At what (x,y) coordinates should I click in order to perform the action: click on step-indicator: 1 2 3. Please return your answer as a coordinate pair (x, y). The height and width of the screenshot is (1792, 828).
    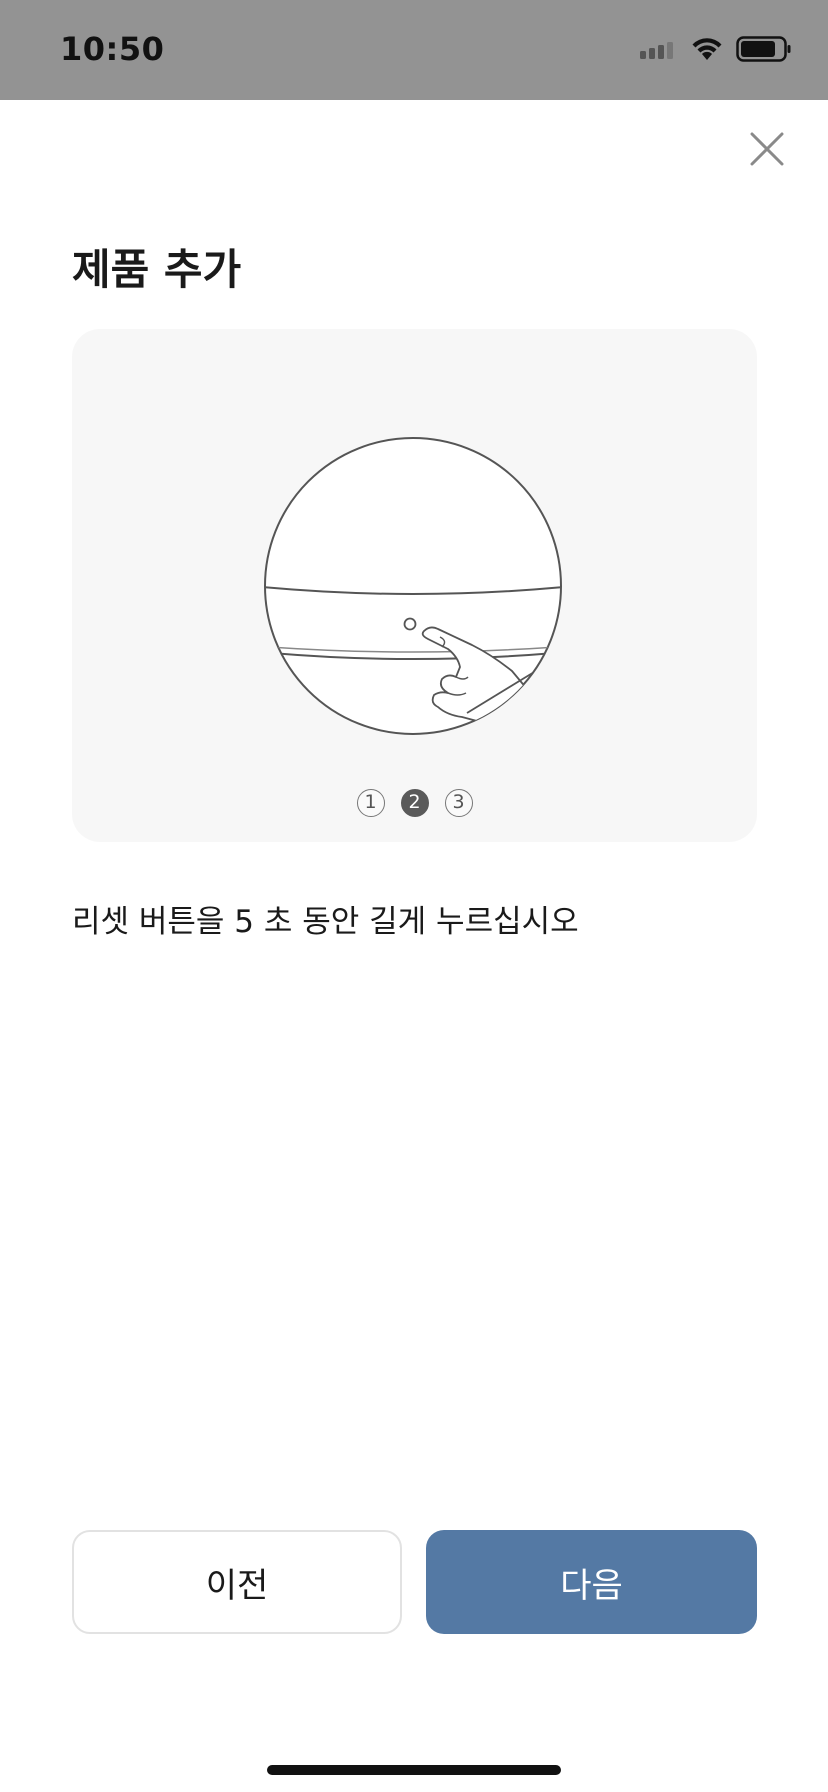
    Looking at the image, I should click on (414, 803).